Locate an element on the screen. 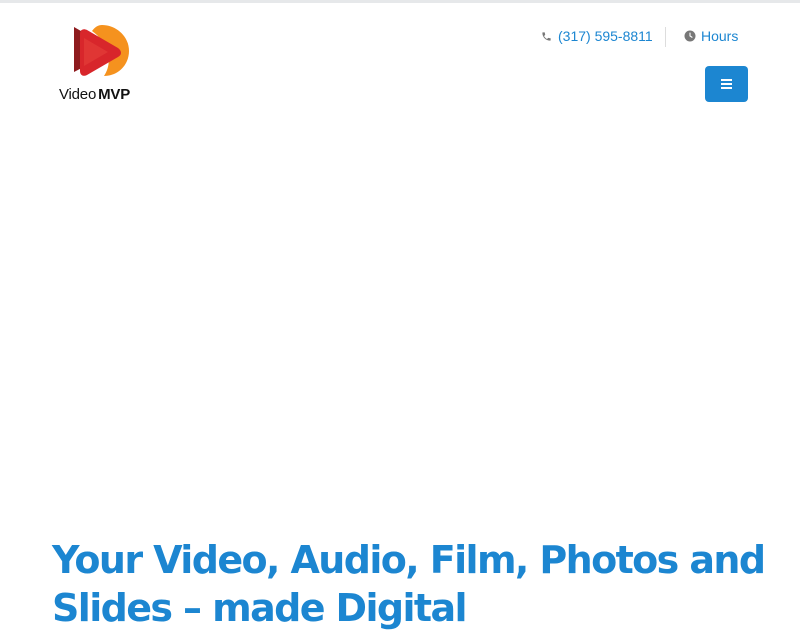 Image resolution: width=800 pixels, height=632 pixels. hero-title-line2: Slides – made Digital is located at coordinates (260, 608).